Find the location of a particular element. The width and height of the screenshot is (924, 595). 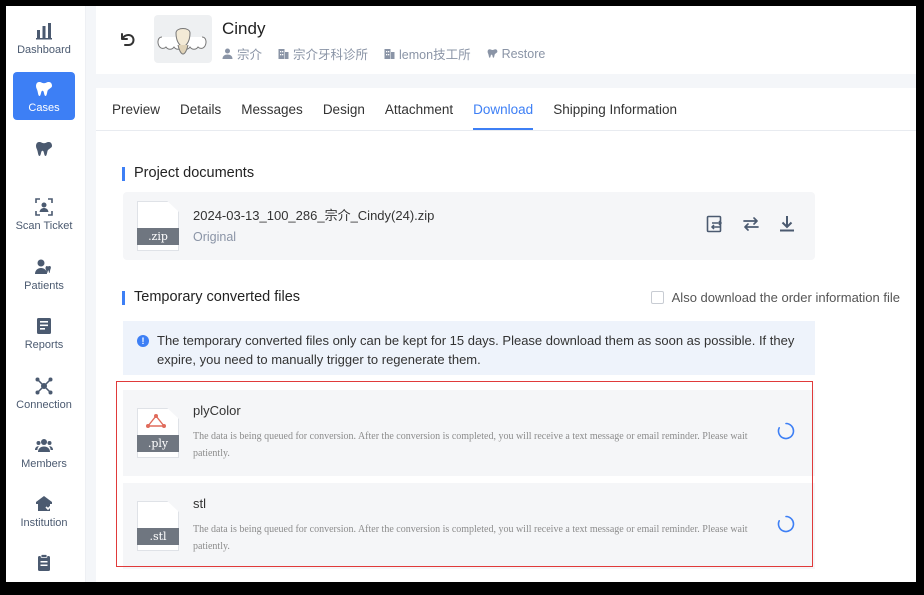

sidebar-item-members: Members is located at coordinates (44, 452).